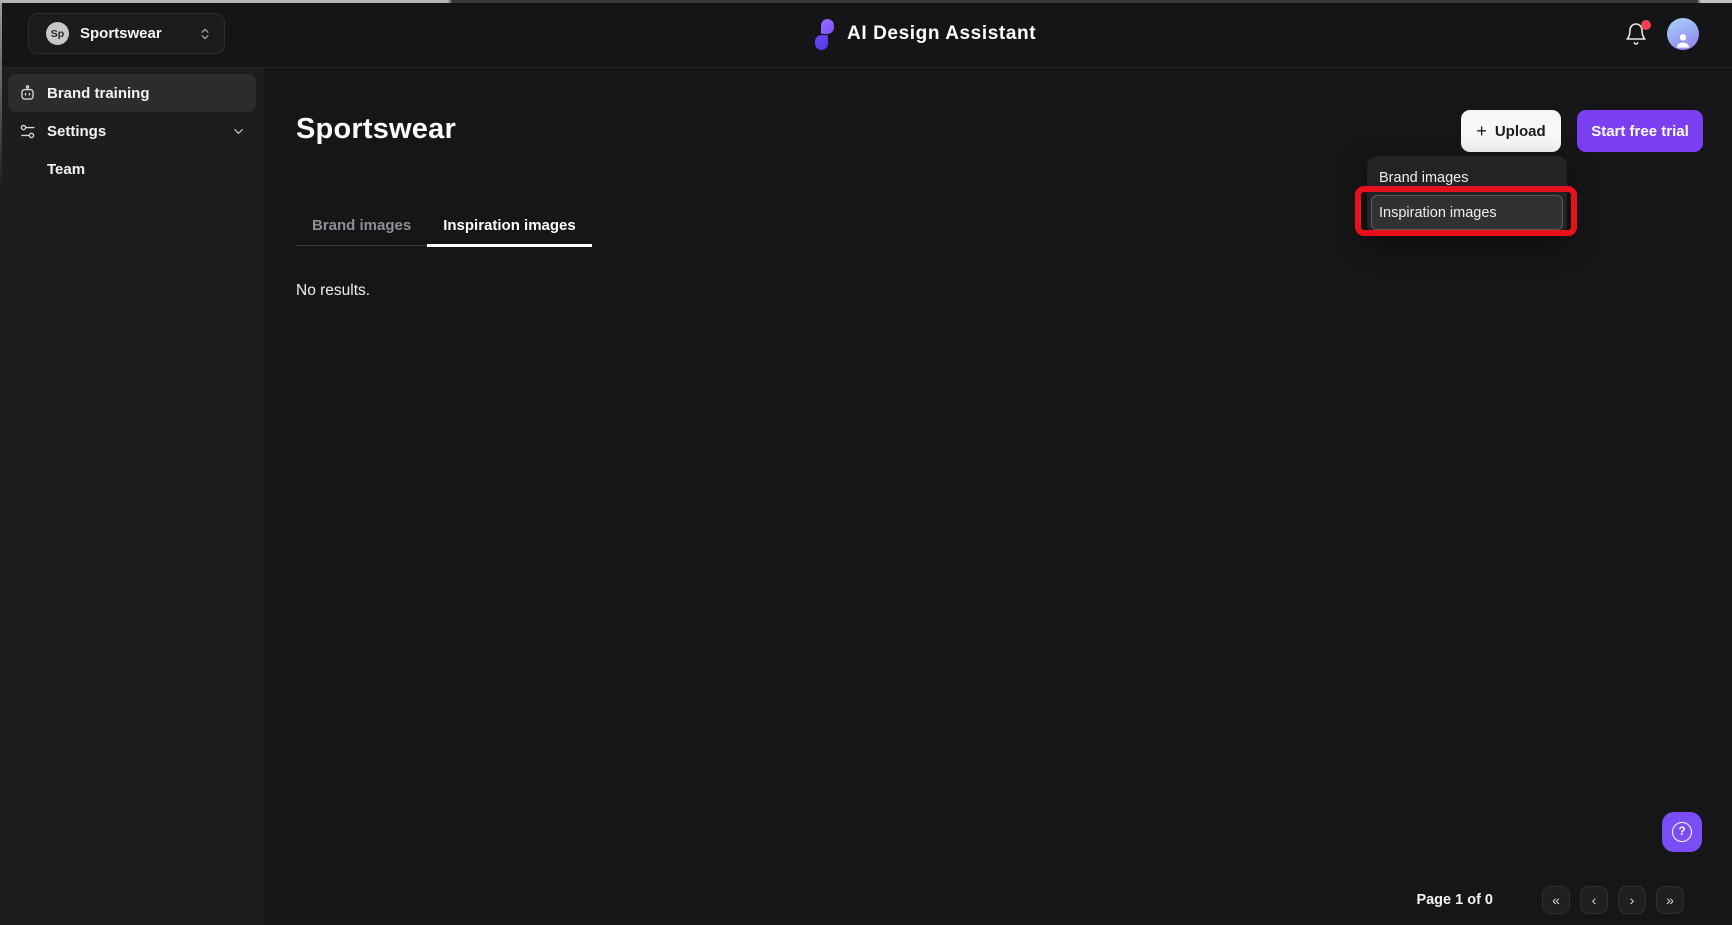 The image size is (1732, 925). What do you see at coordinates (27, 131) in the screenshot?
I see `sliders-icon` at bounding box center [27, 131].